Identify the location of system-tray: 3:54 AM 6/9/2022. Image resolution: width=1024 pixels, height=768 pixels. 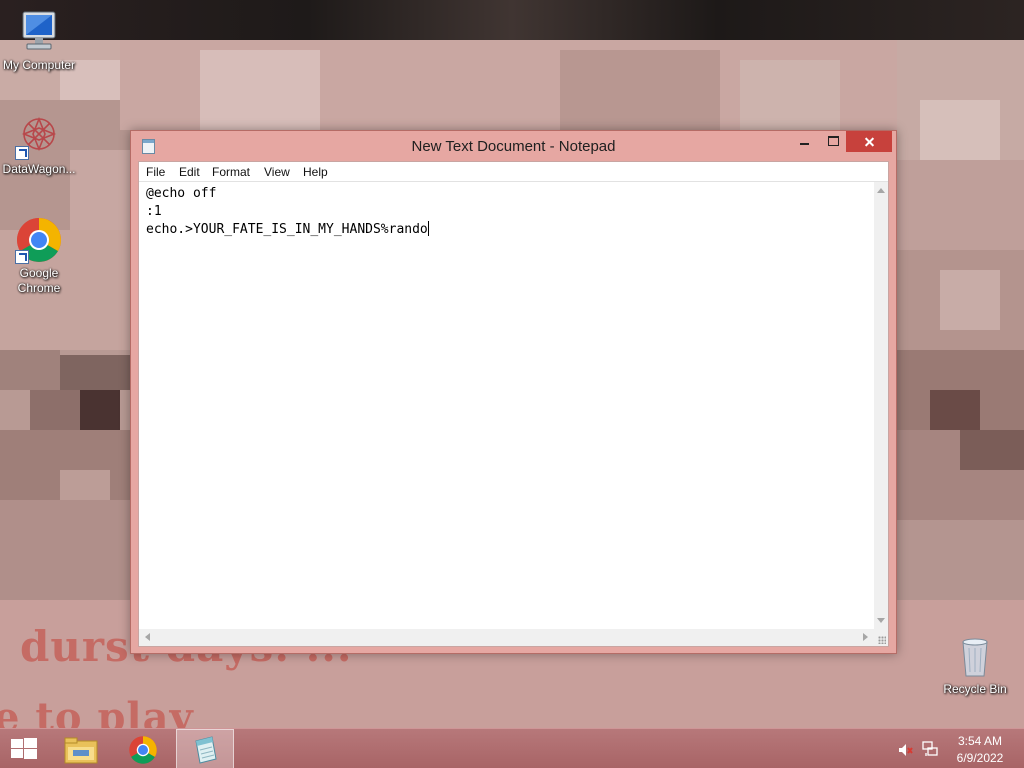
(957, 748).